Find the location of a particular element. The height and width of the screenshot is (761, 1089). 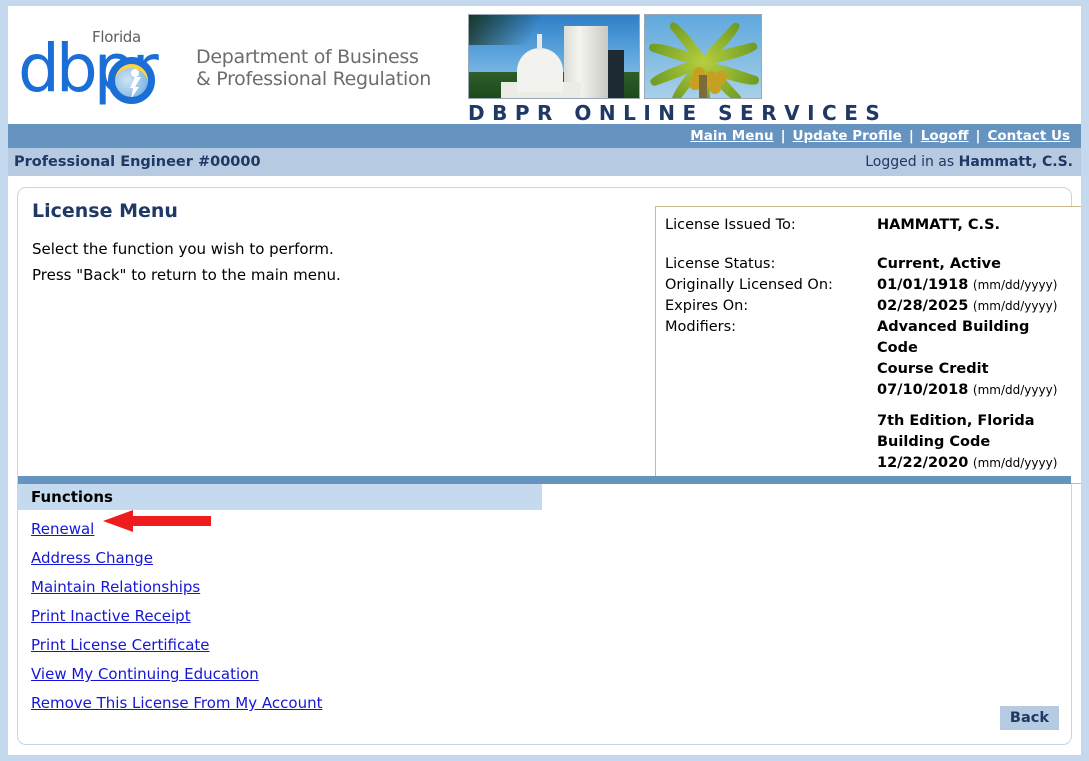

banner-title: DBPR ONLINE SERVICES is located at coordinates (678, 113).